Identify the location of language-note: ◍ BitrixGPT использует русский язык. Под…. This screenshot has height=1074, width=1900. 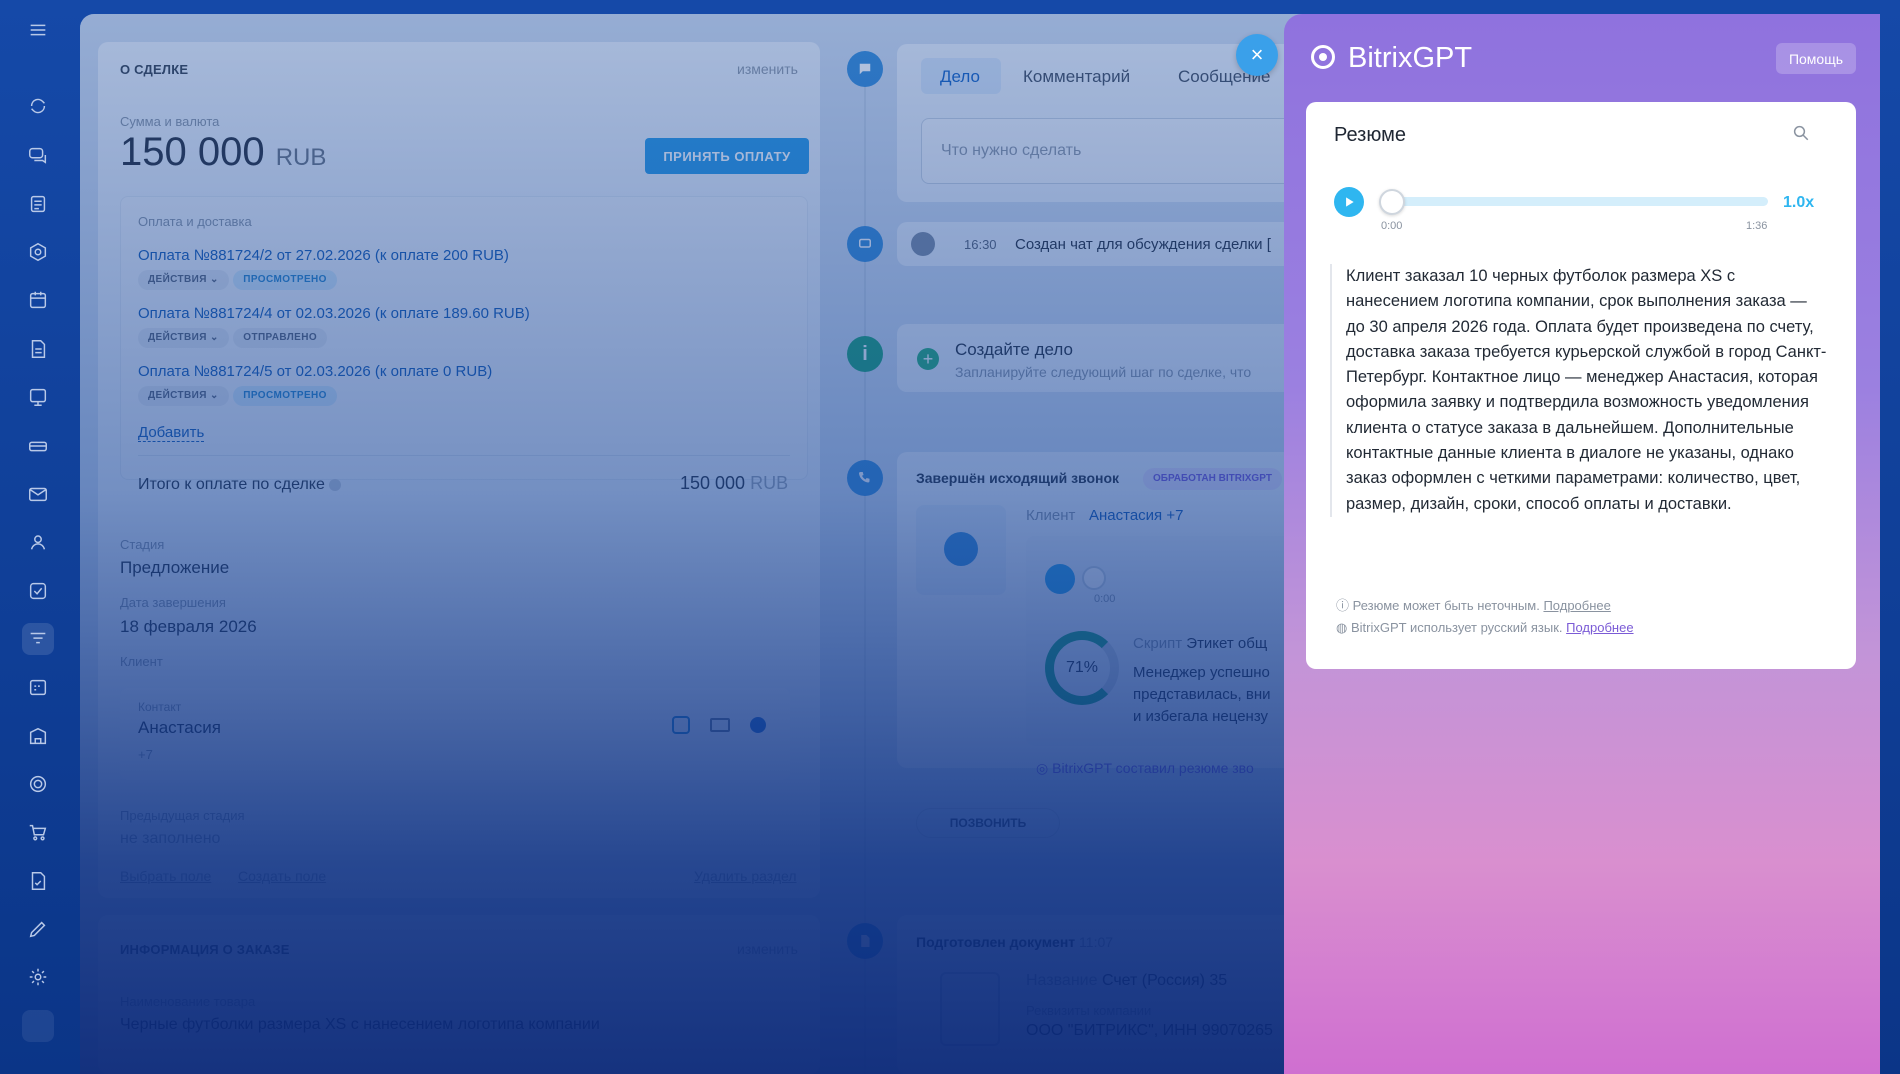
(1485, 627).